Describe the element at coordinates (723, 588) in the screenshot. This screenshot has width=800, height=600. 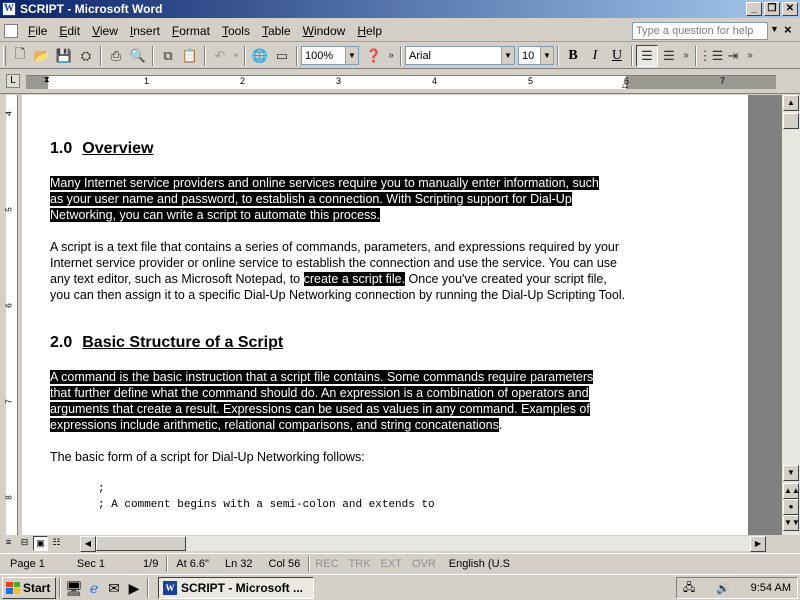
I see `volume-icon: 🔊` at that location.